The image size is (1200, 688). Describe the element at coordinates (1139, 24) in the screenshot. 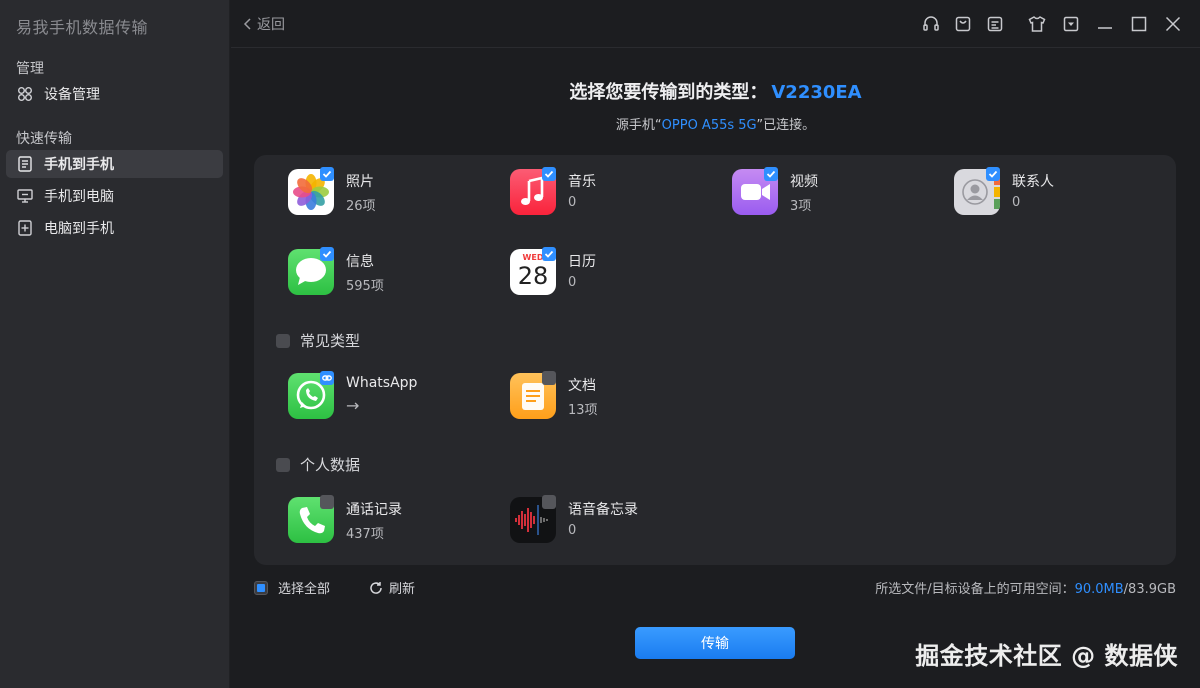

I see `maximize-icon` at that location.